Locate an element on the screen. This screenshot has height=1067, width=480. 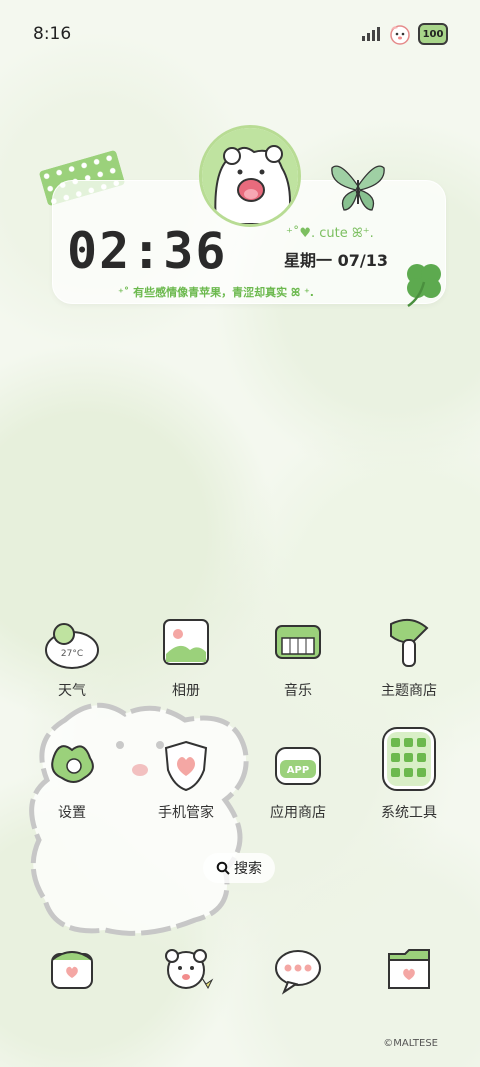
app-store-badge: APP is located at coordinates (298, 770).